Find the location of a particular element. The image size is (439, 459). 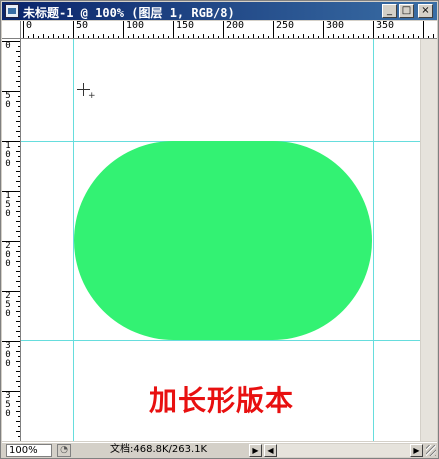

ruler-label: 1 5 0 is located at coordinates (8, 205).